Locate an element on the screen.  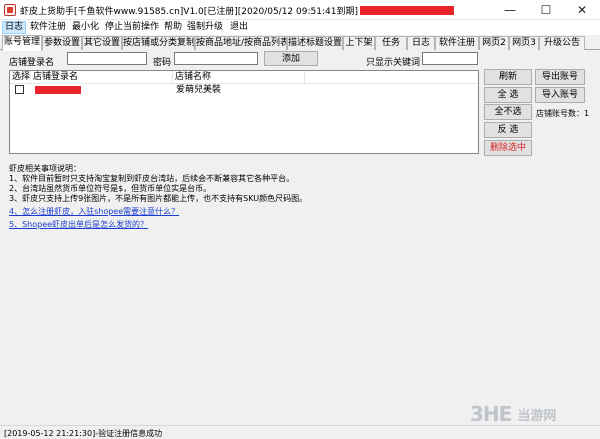
delete-selected-button: 删除选中 is located at coordinates (508, 148).